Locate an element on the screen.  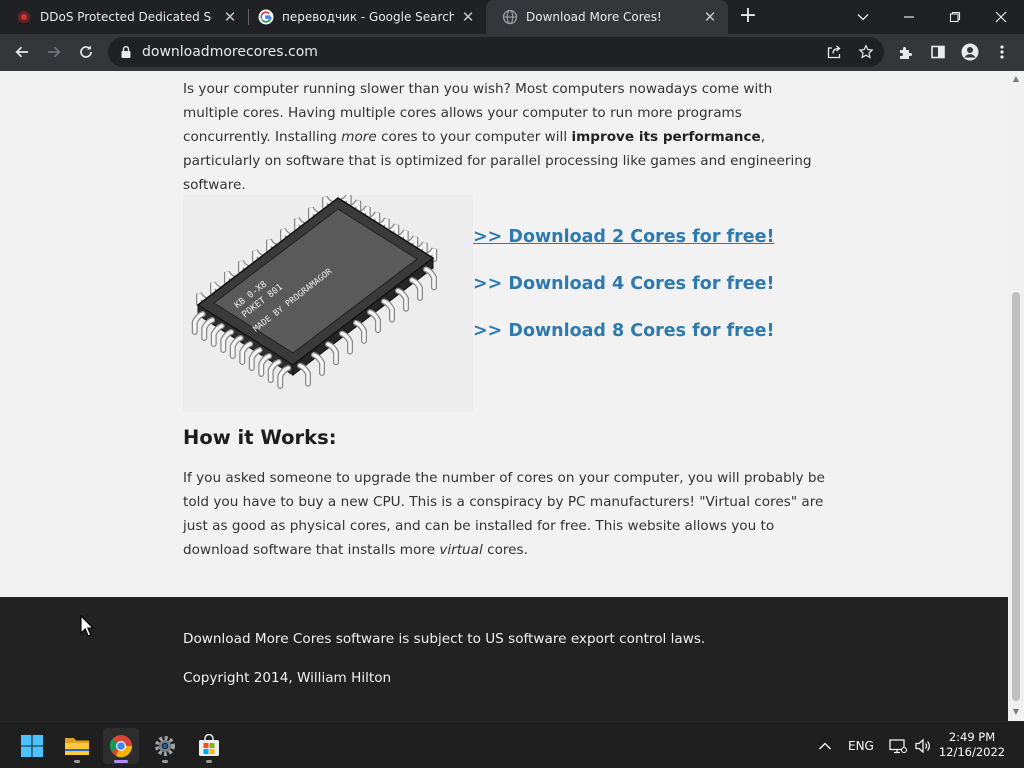
download-2-cores-link: >> Download 2 Cores for free! is located at coordinates (624, 237).